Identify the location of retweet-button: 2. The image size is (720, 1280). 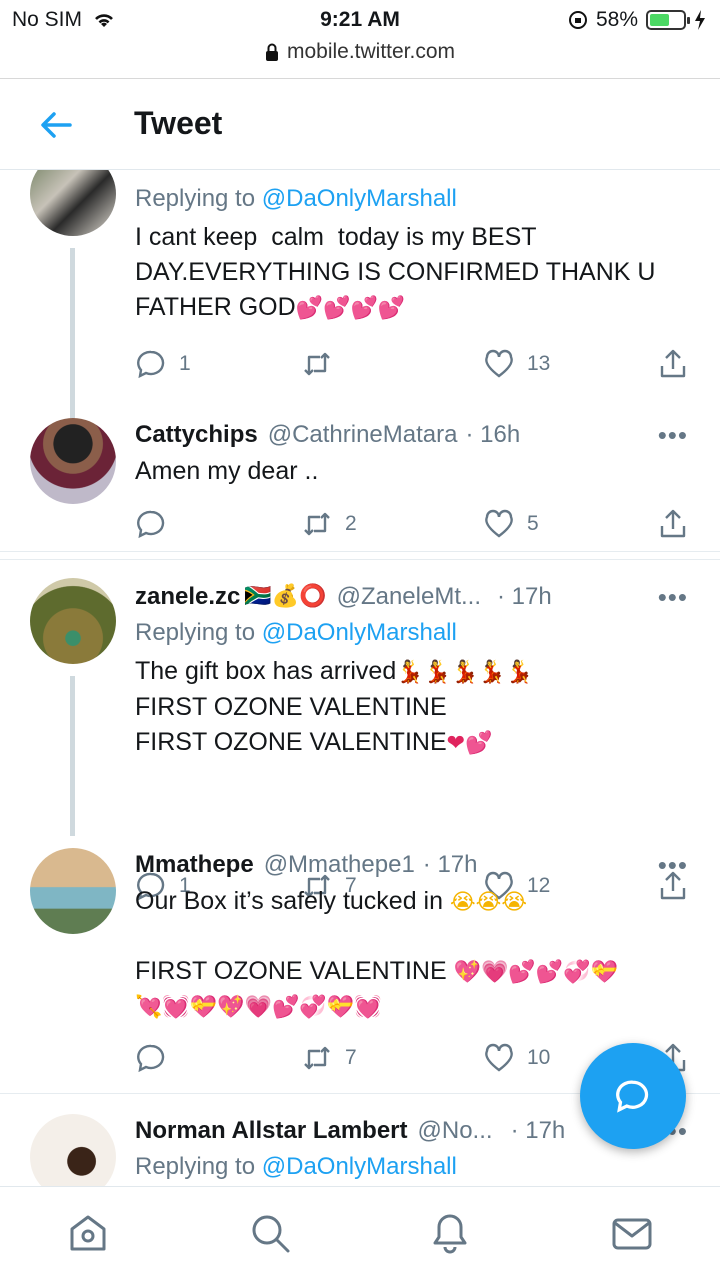
(329, 524).